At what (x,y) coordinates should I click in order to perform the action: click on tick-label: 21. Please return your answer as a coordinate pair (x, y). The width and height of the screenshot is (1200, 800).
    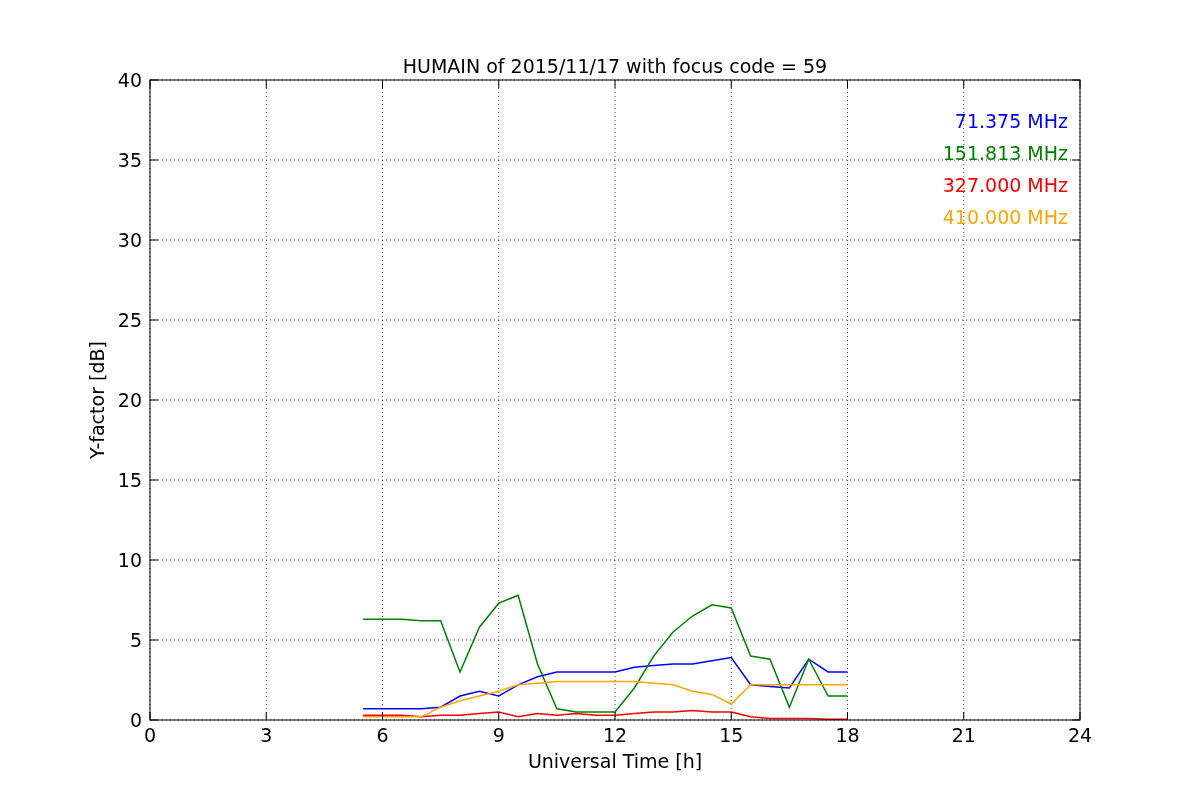
    Looking at the image, I should click on (963, 735).